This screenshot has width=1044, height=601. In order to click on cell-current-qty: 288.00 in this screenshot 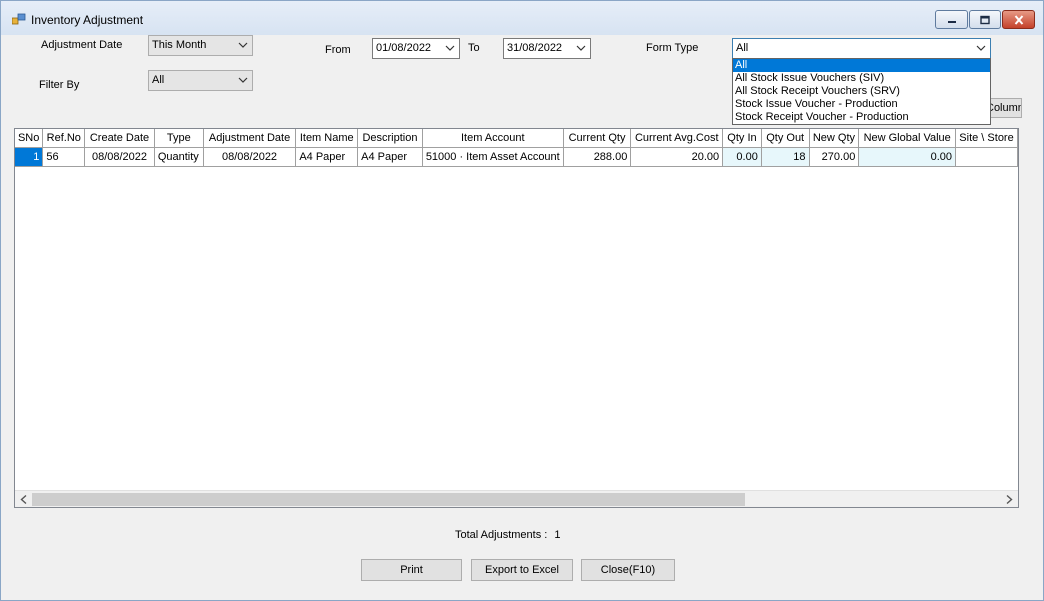, I will do `click(597, 157)`.